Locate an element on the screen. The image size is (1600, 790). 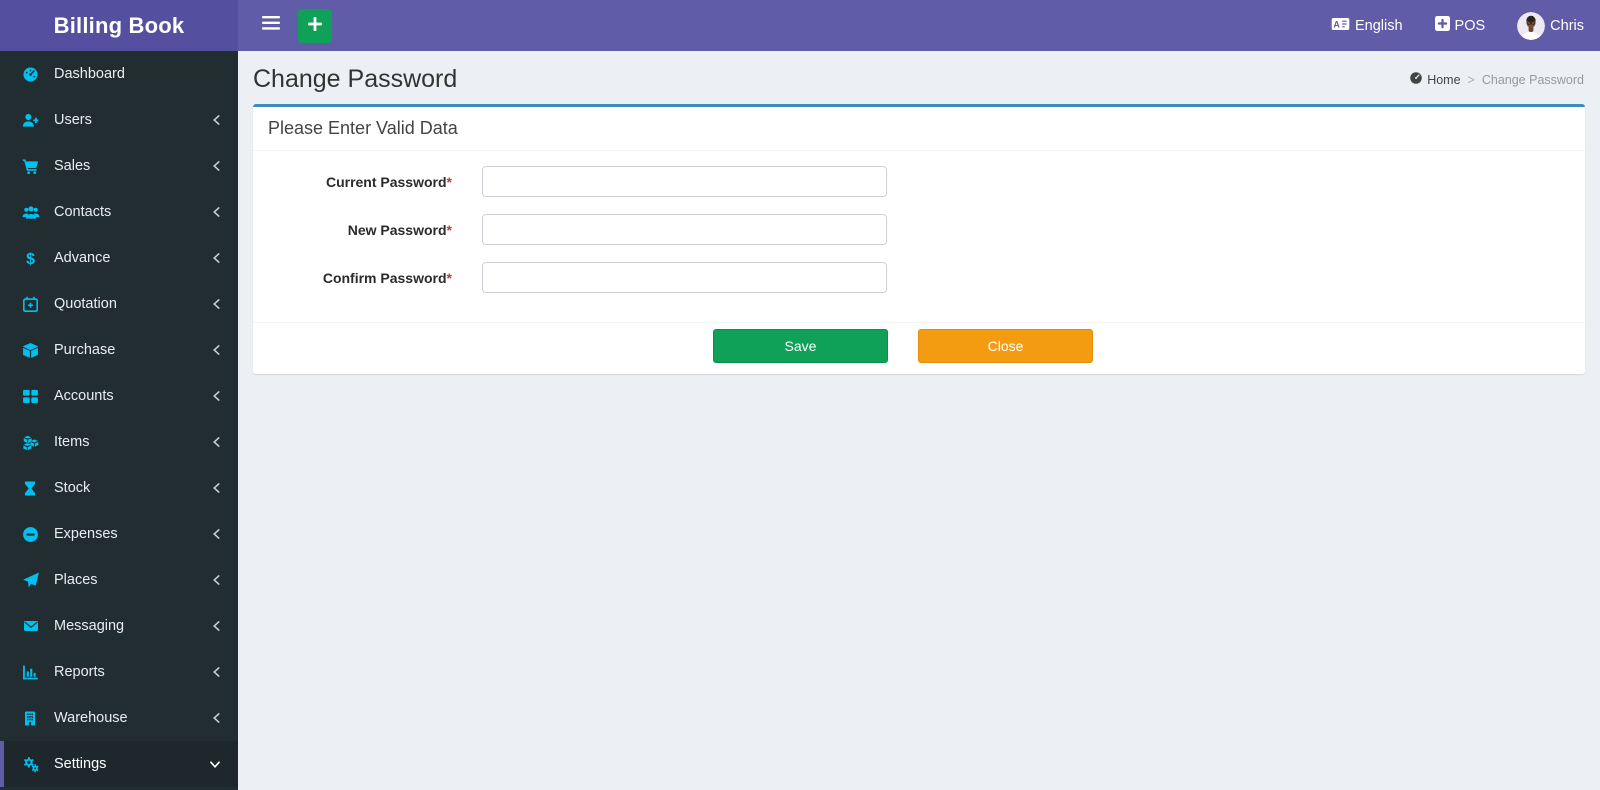
language-menu: A English is located at coordinates (1367, 26).